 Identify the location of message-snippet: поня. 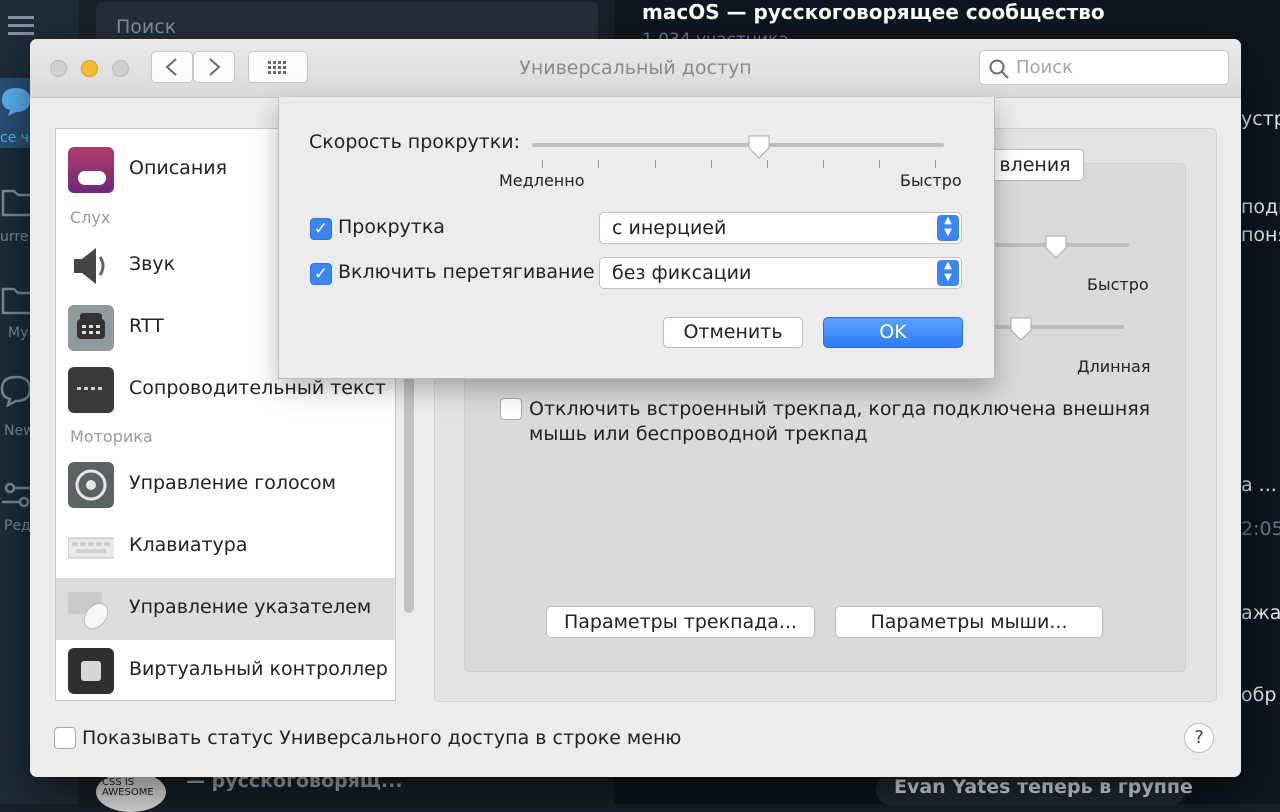
(1260, 235).